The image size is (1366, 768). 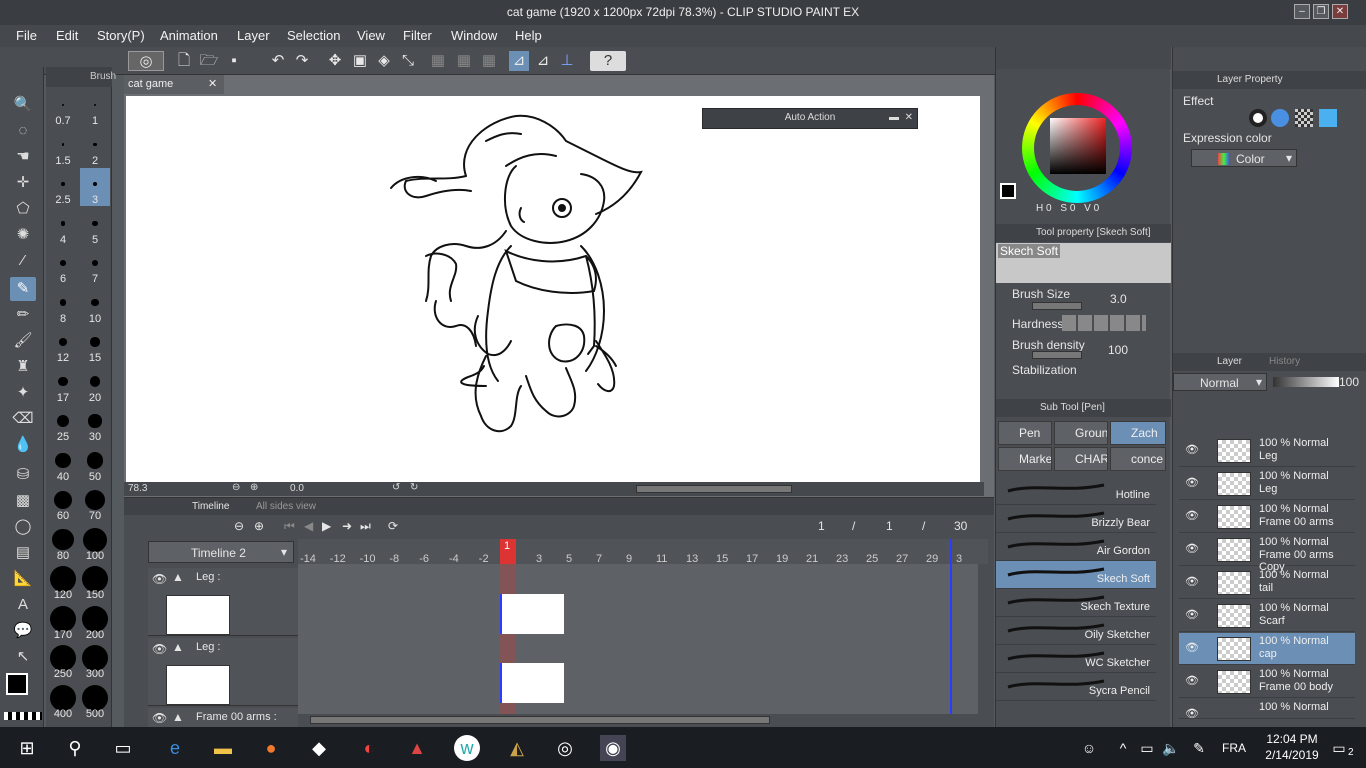 What do you see at coordinates (259, 526) in the screenshot?
I see `zoom-in-timeline-icon: ⊕` at bounding box center [259, 526].